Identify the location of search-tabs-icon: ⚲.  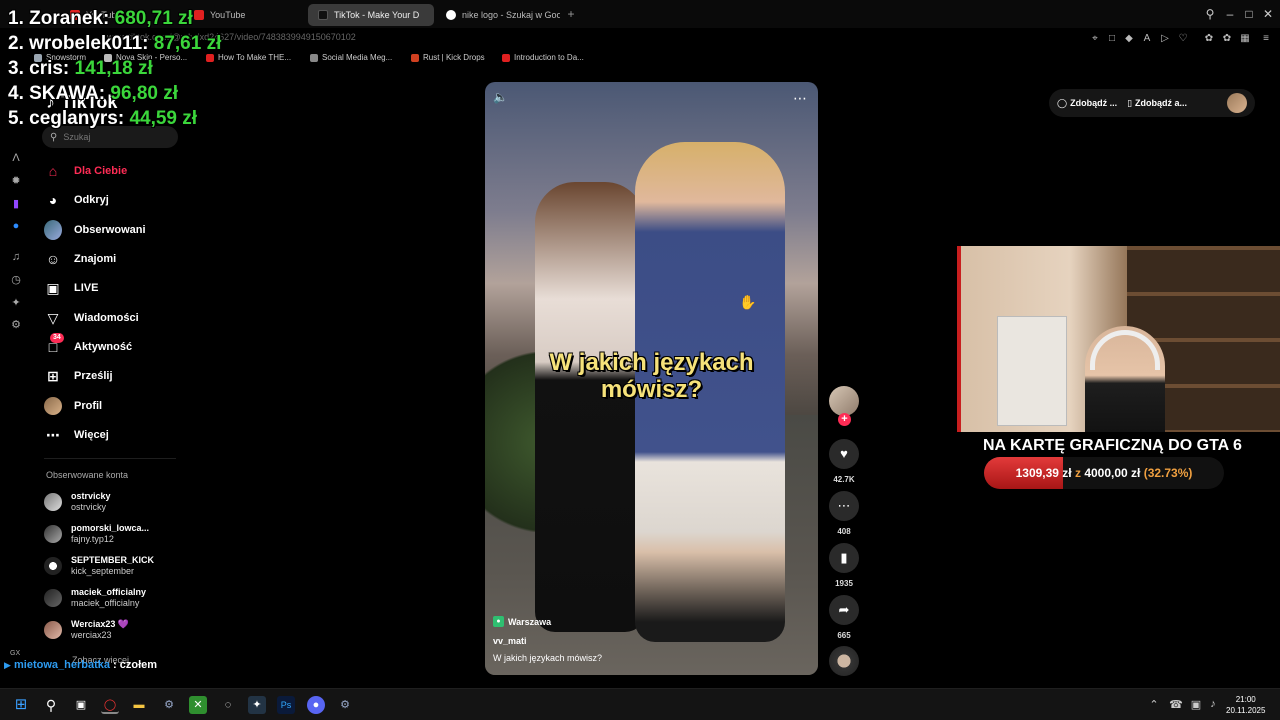
(1210, 14).